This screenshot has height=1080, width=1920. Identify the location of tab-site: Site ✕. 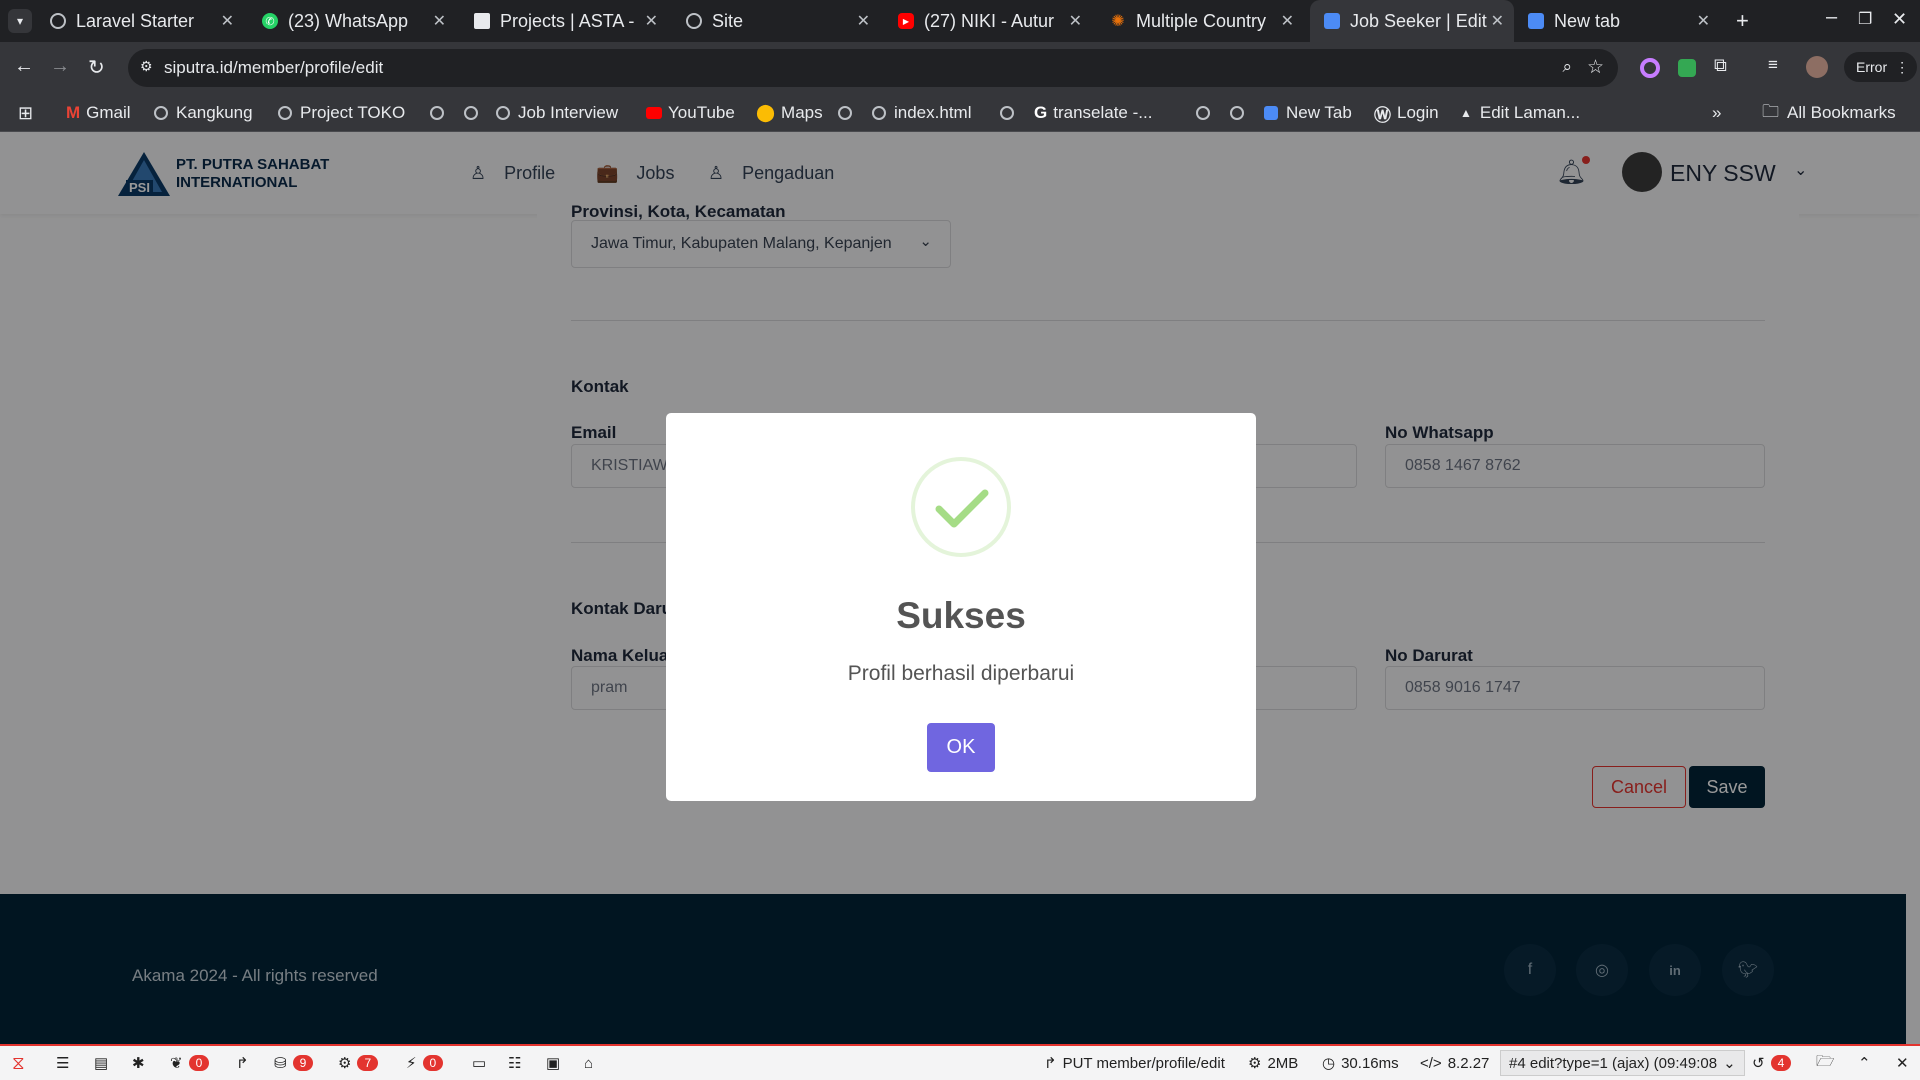
(776, 21).